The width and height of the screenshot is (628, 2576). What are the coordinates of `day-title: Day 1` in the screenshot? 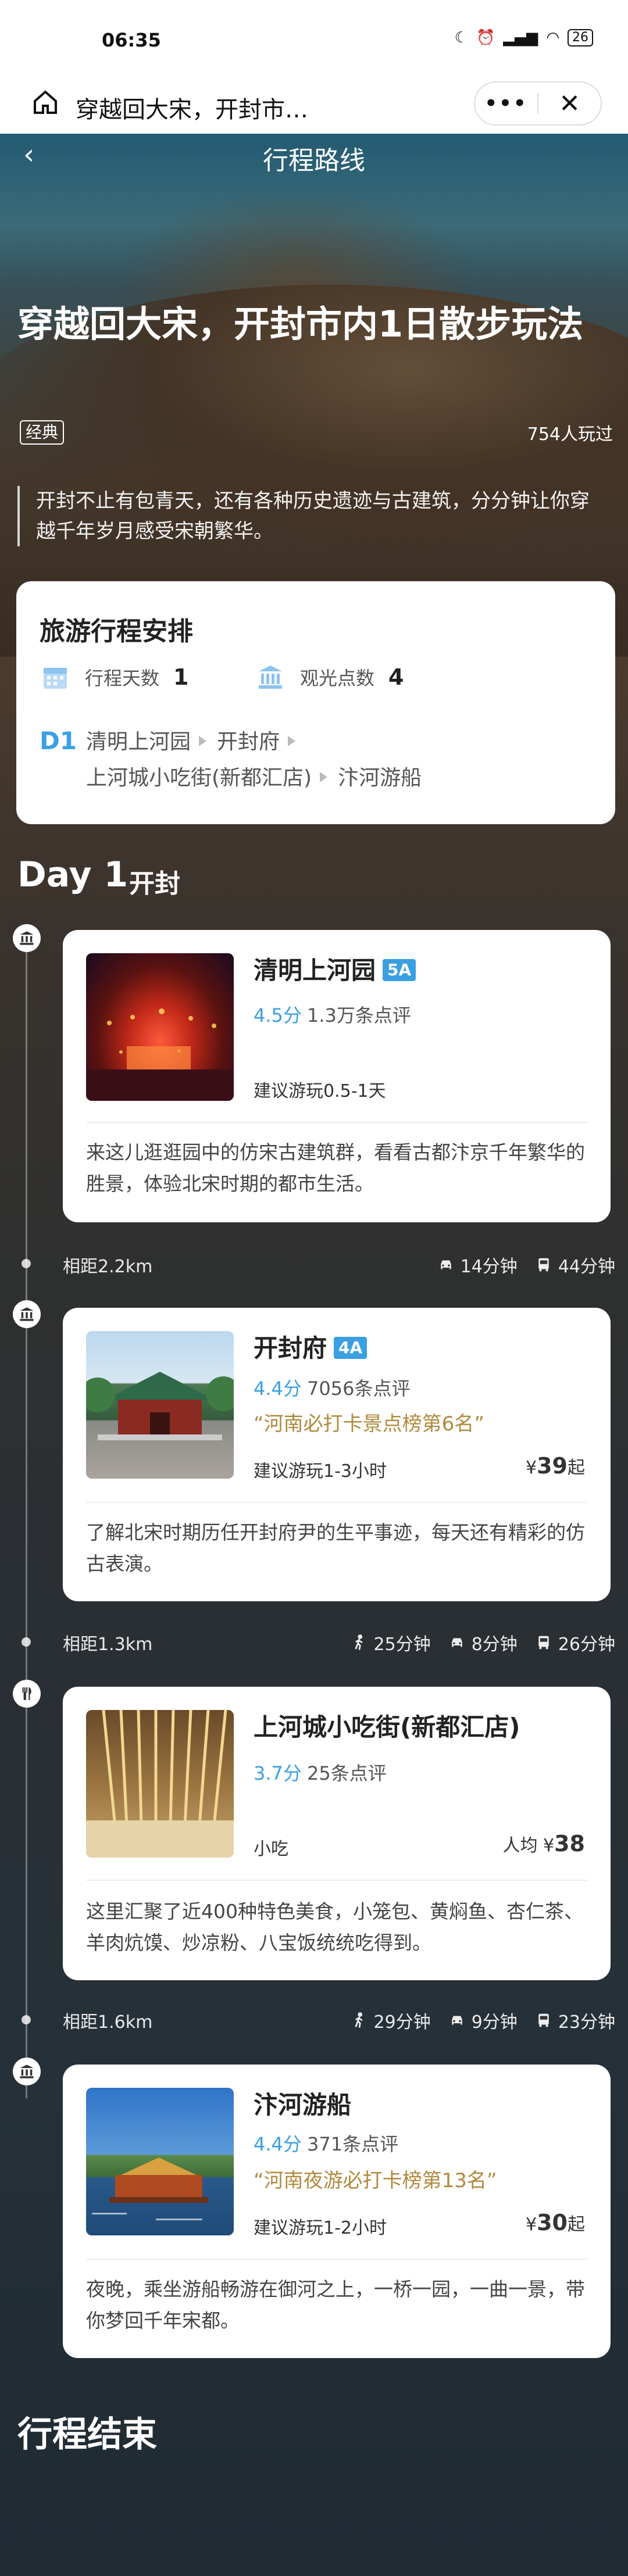 It's located at (73, 874).